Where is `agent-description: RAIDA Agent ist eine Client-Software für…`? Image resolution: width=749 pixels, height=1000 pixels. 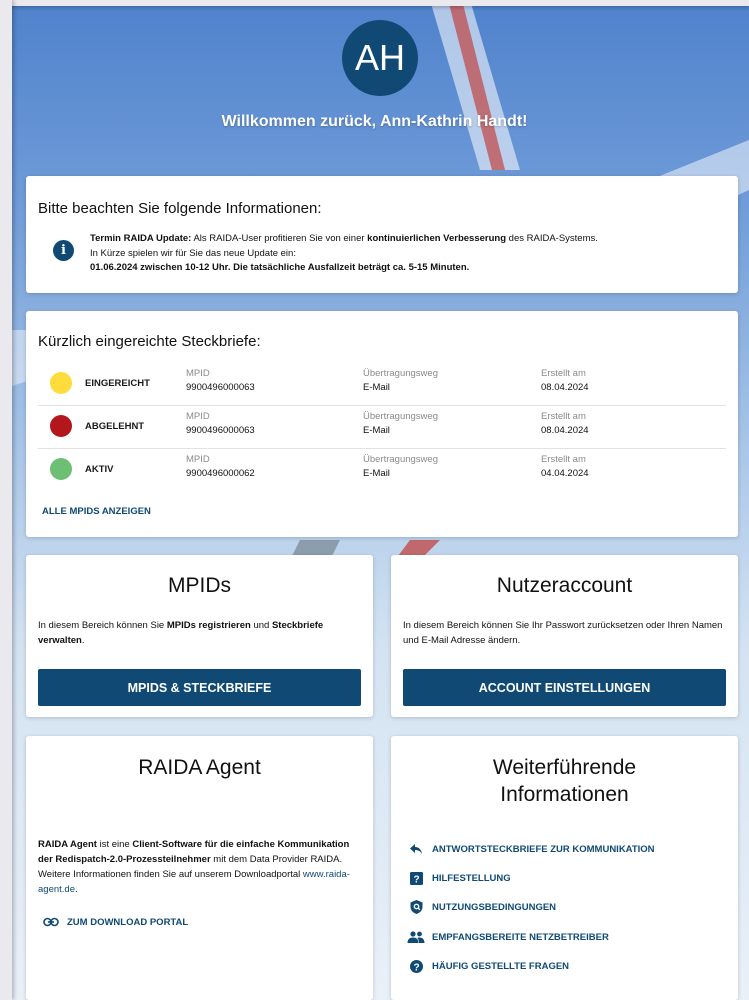 agent-description: RAIDA Agent ist eine Client-Software für… is located at coordinates (194, 867).